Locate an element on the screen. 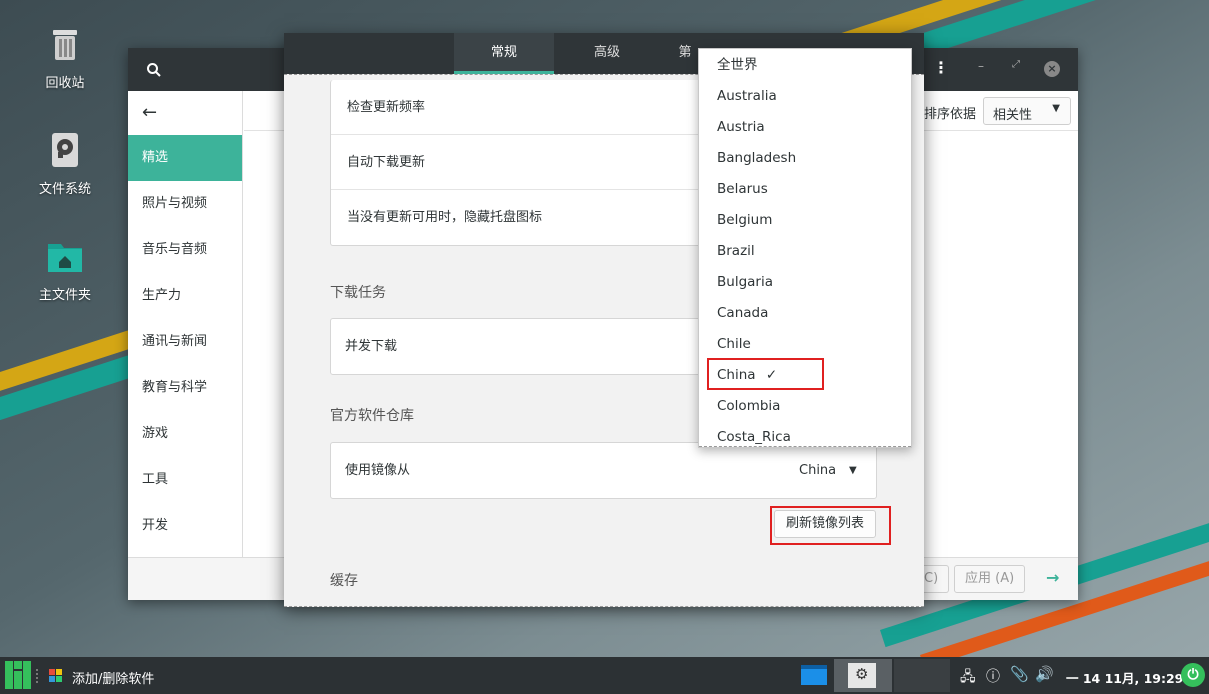  dropdown-option: Austria is located at coordinates (741, 127).